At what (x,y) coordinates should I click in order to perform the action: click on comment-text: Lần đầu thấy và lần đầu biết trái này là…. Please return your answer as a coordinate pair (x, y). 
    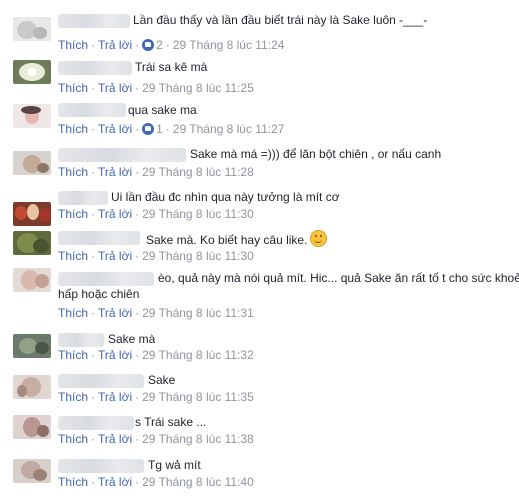
    Looking at the image, I should click on (280, 20).